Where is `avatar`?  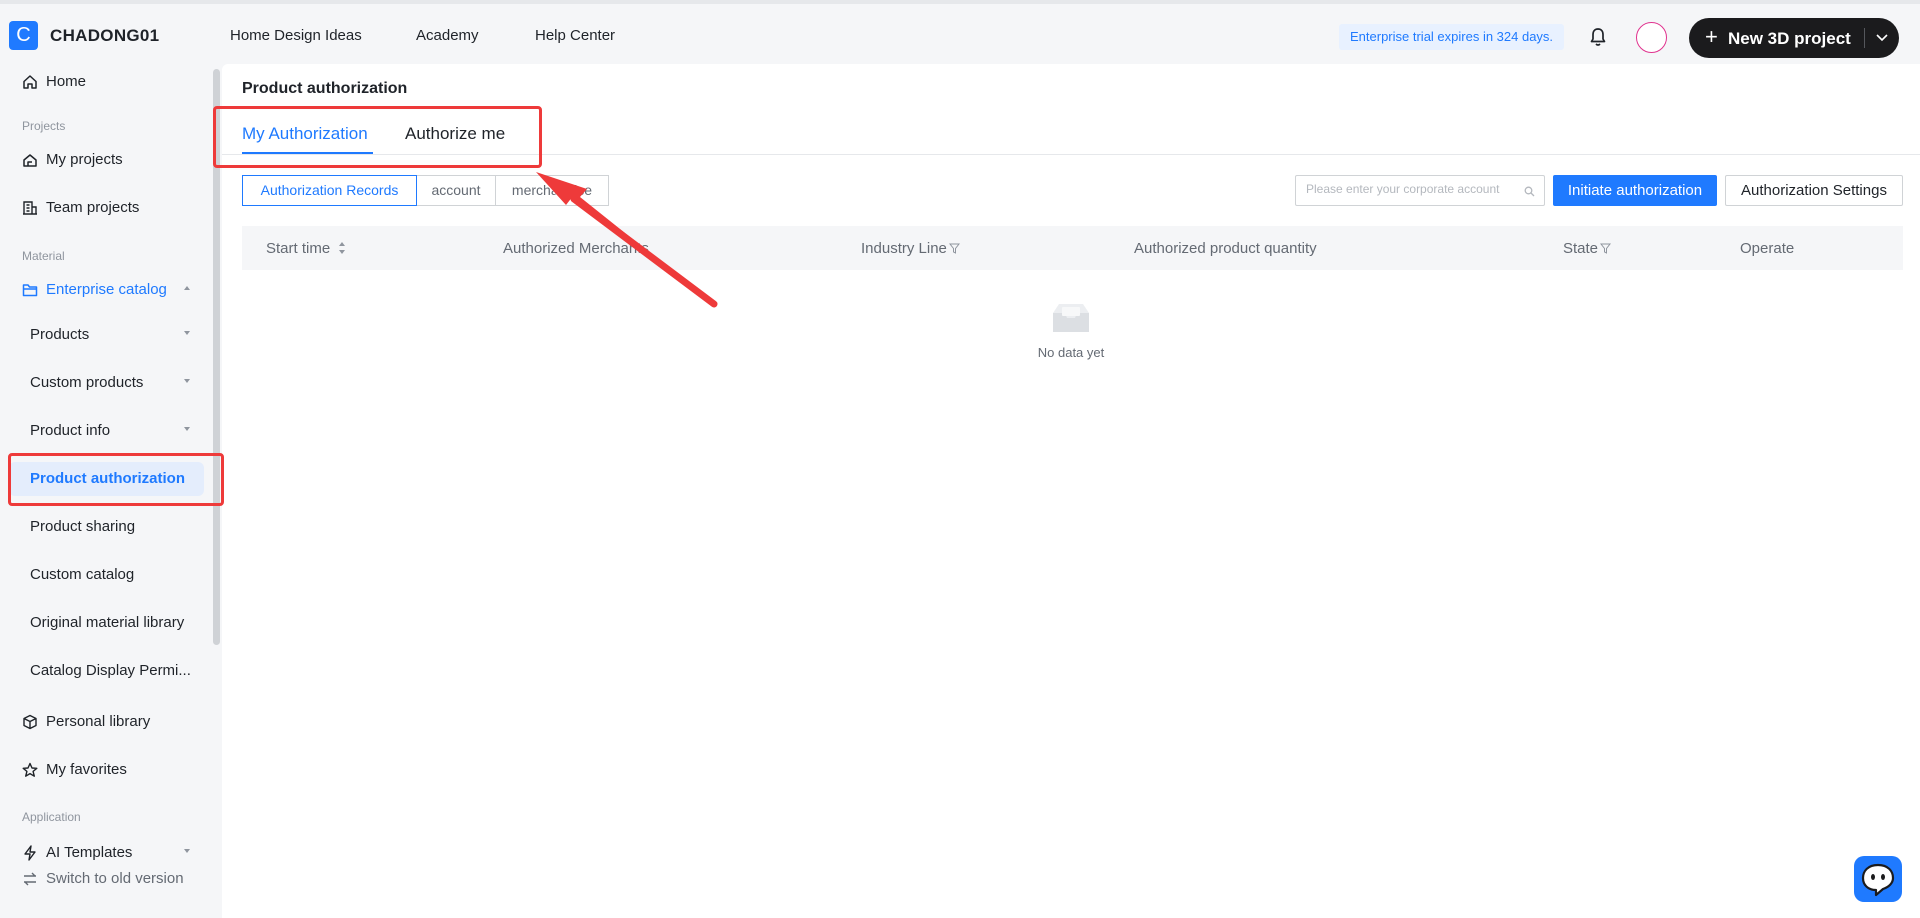
avatar is located at coordinates (1651, 37).